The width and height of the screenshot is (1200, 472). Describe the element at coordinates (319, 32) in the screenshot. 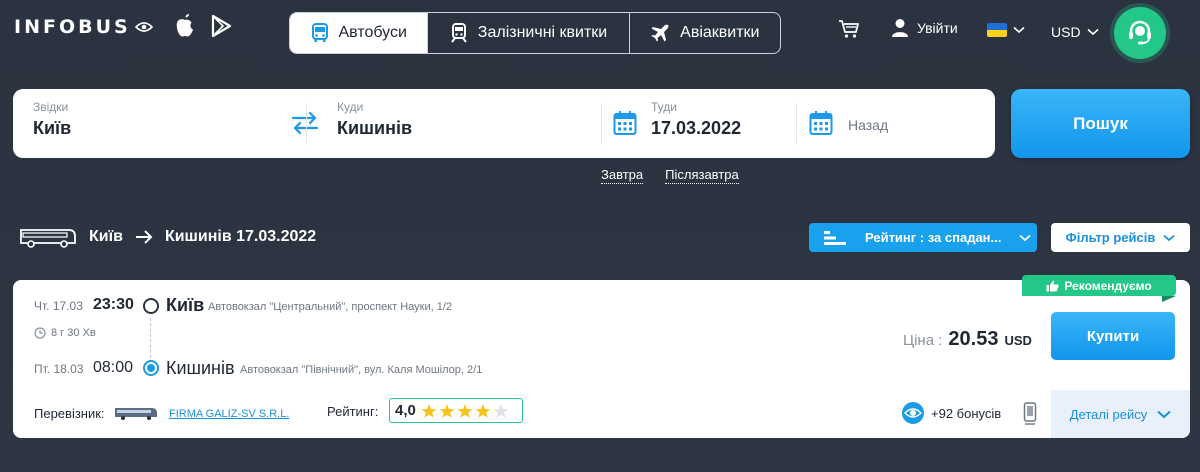

I see `bus-icon` at that location.